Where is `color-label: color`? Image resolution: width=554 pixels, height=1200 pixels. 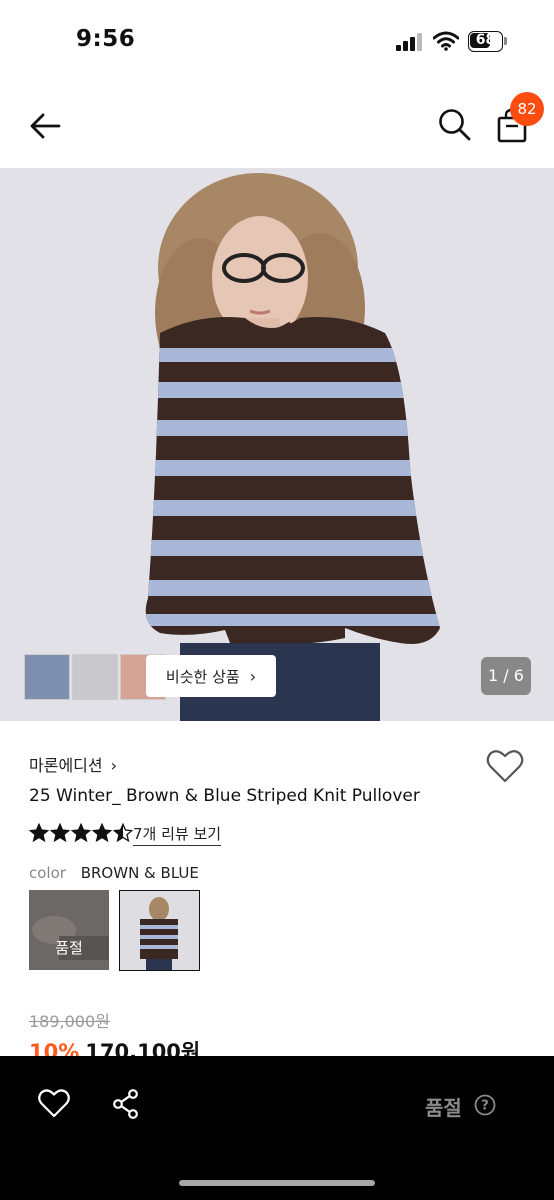
color-label: color is located at coordinates (47, 873).